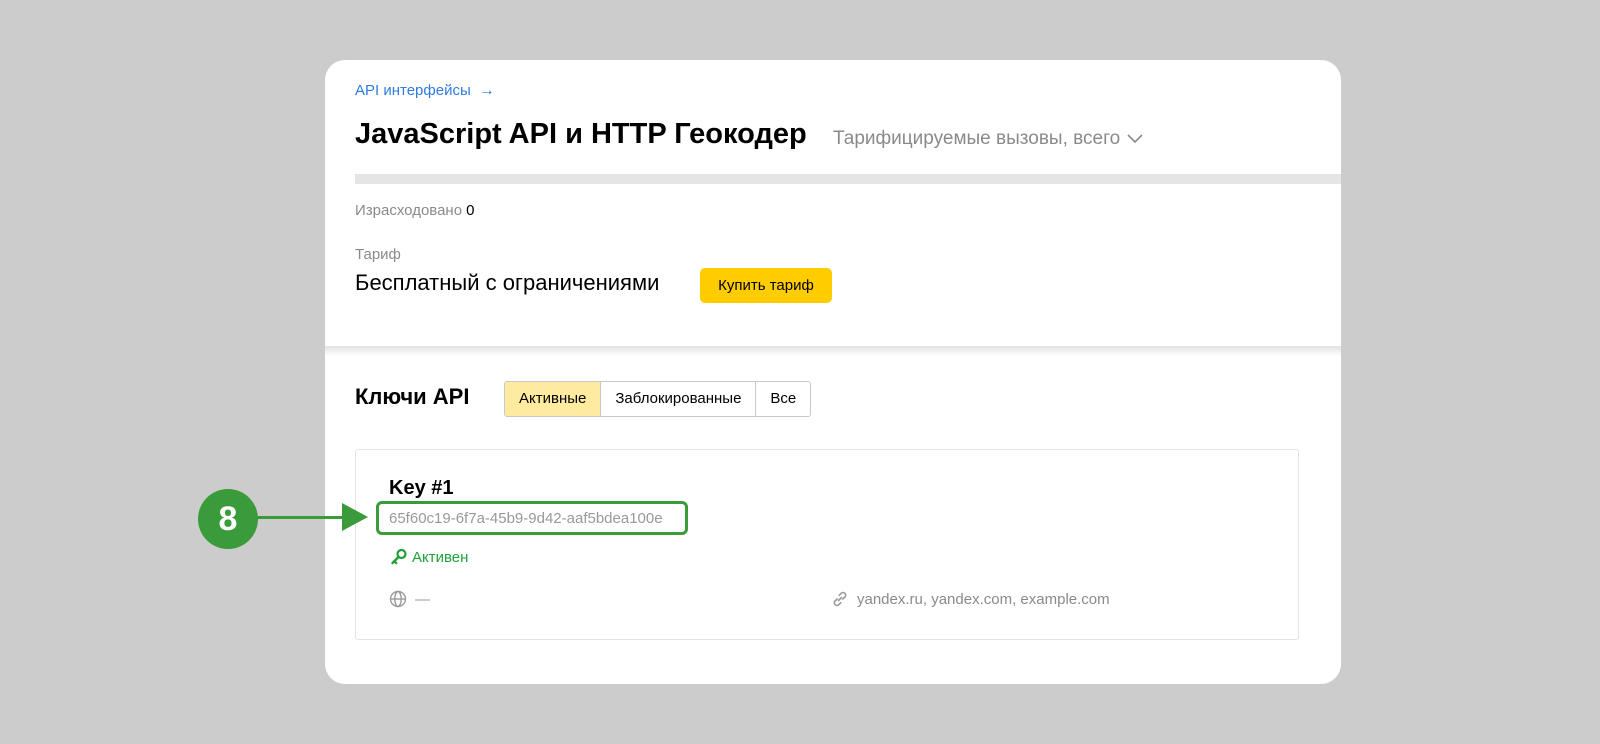 The height and width of the screenshot is (744, 1600). I want to click on key-status-label: Активен, so click(440, 557).